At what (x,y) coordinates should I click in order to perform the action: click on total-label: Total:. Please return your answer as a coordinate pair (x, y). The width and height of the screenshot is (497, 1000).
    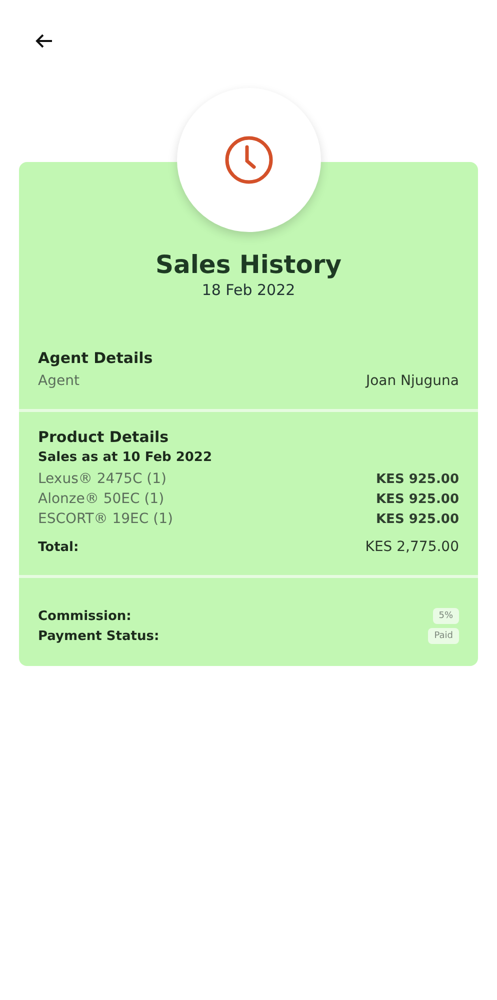
    Looking at the image, I should click on (58, 547).